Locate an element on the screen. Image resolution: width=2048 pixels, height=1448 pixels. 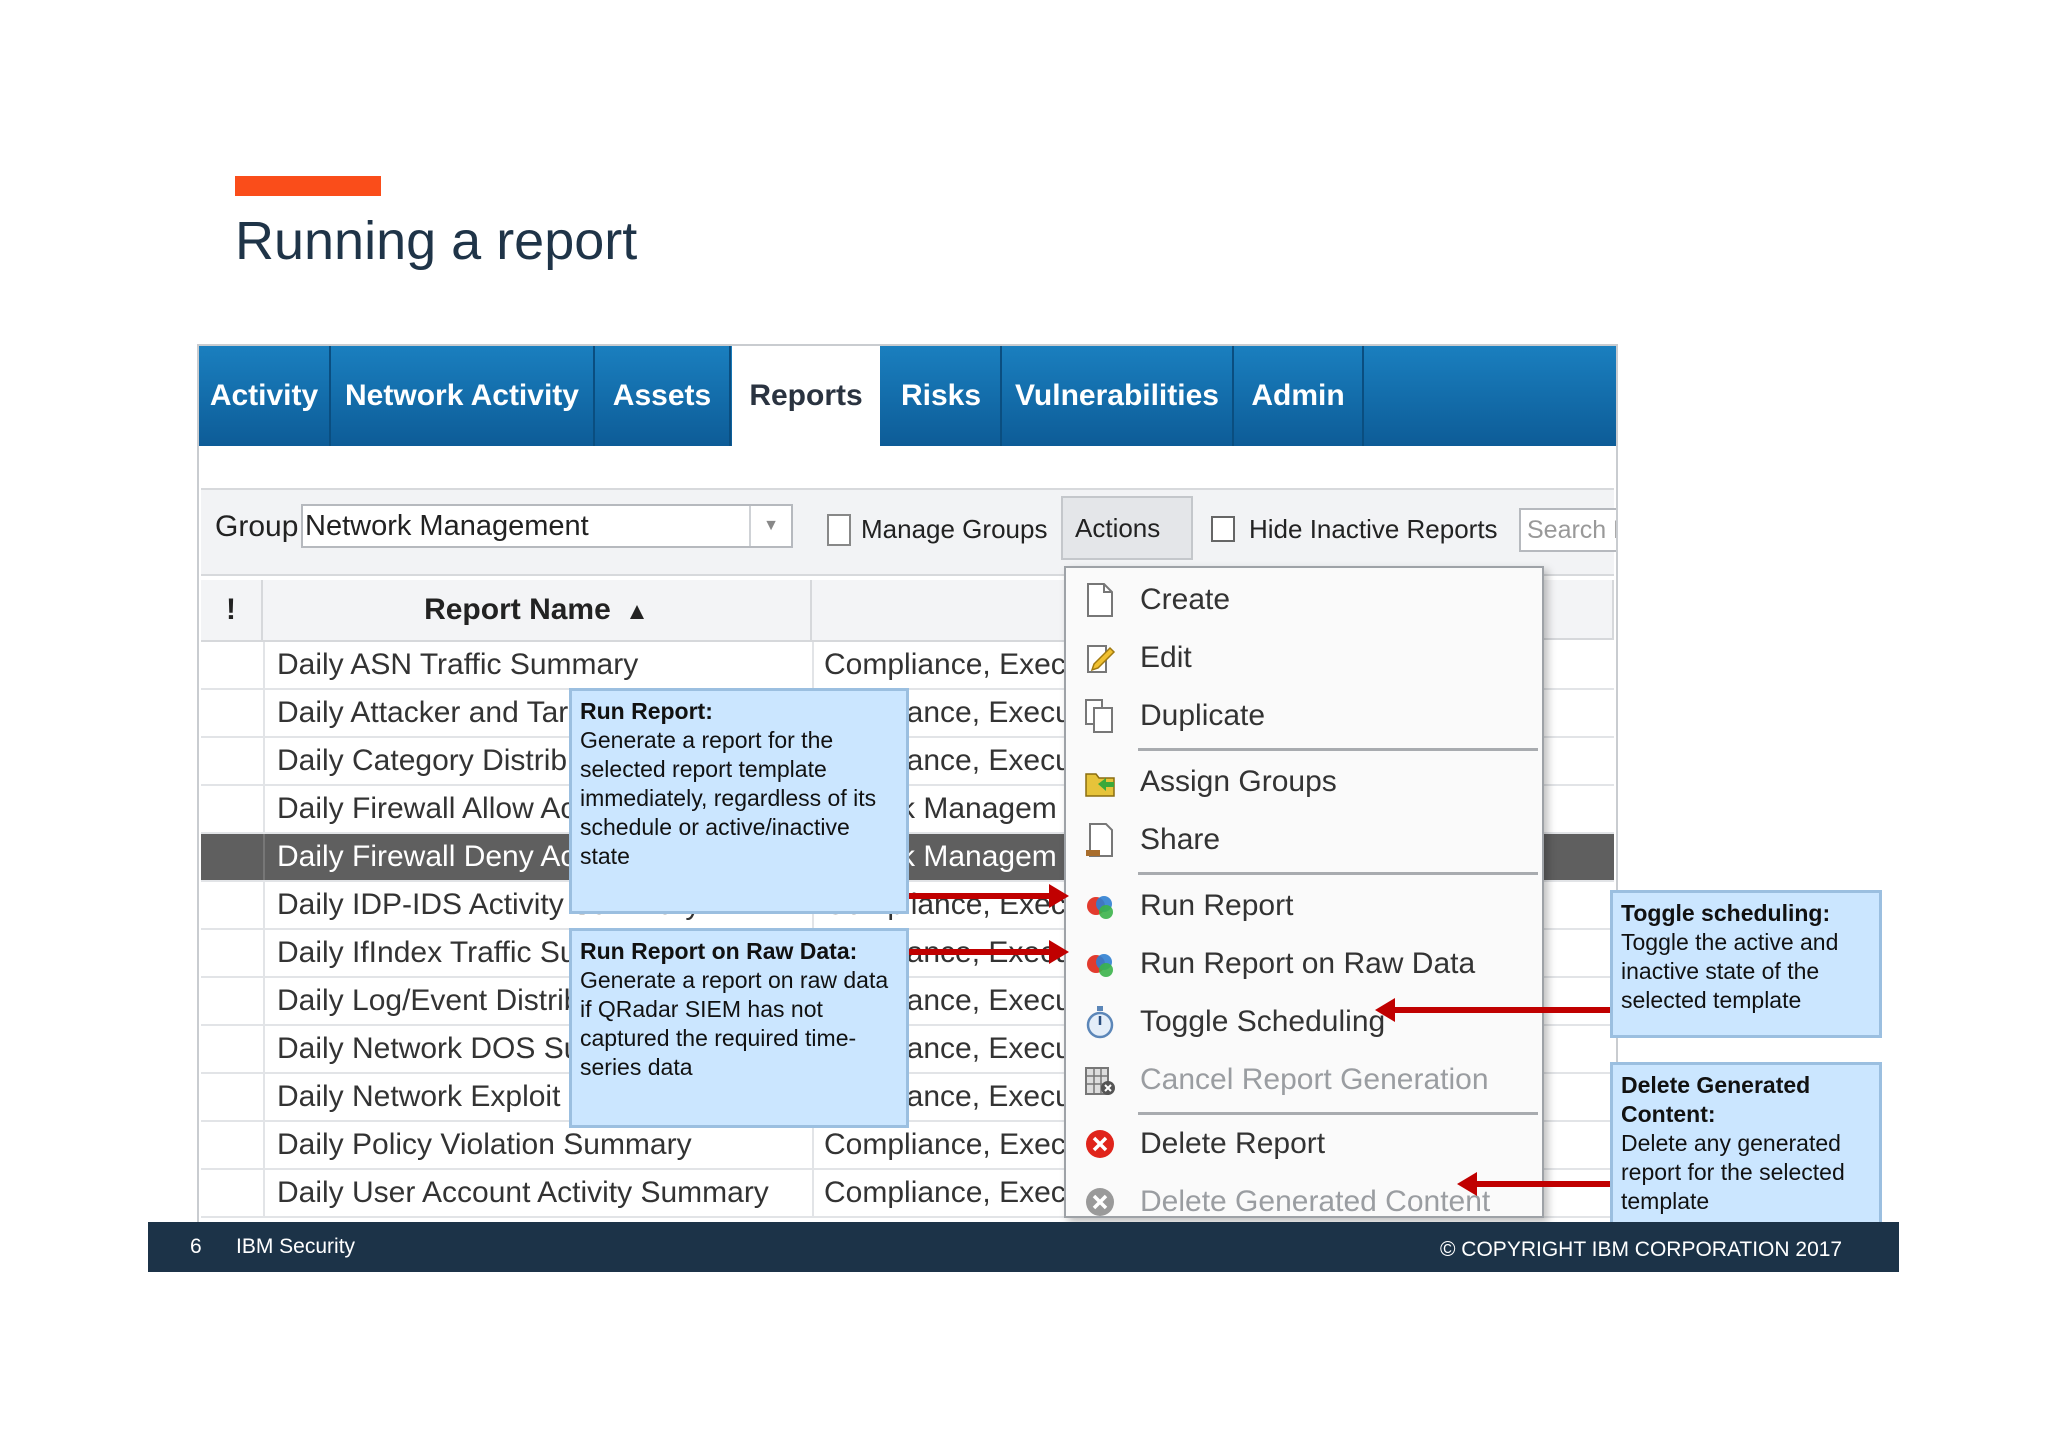
menu-item-label: Run Report on Raw Data is located at coordinates (1308, 963).